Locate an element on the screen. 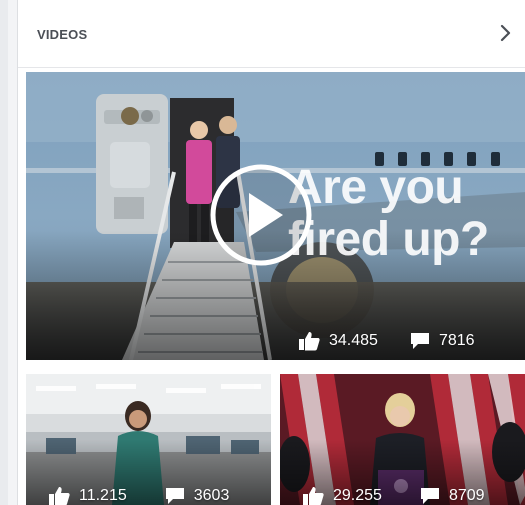  video-thumbnail-3: 29.255 8709 is located at coordinates (402, 439).